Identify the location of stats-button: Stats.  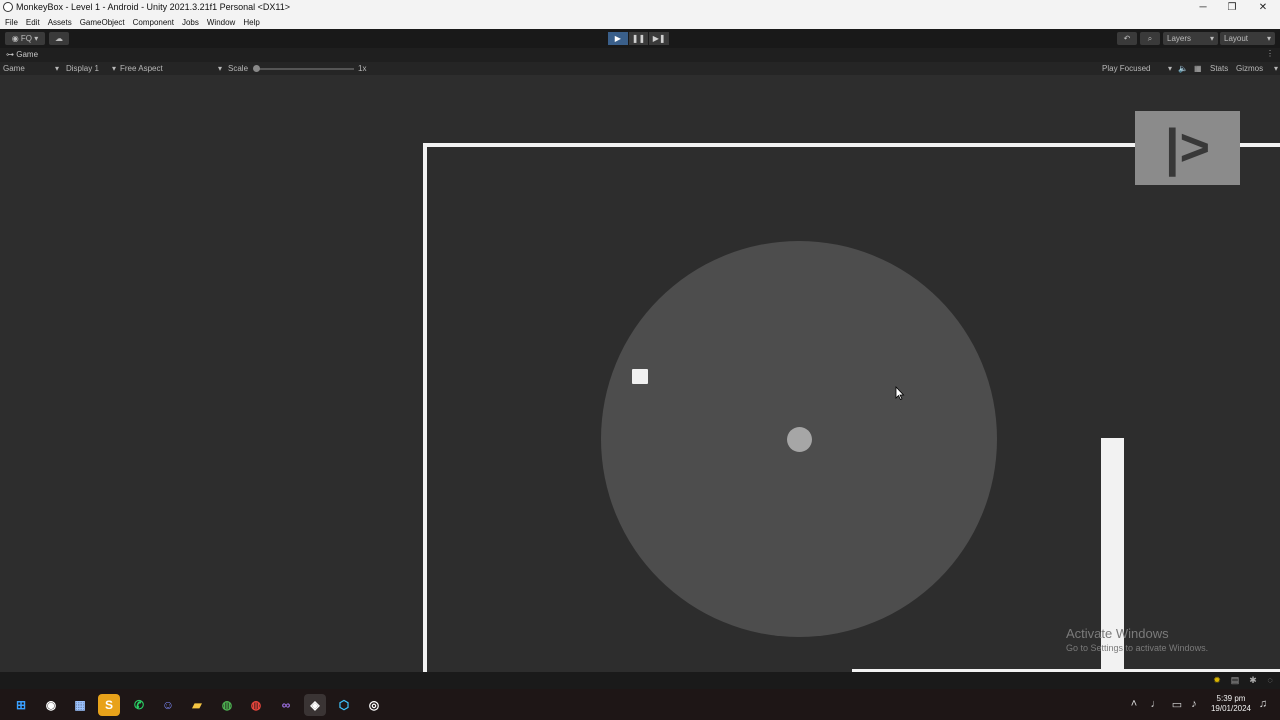
(1219, 68).